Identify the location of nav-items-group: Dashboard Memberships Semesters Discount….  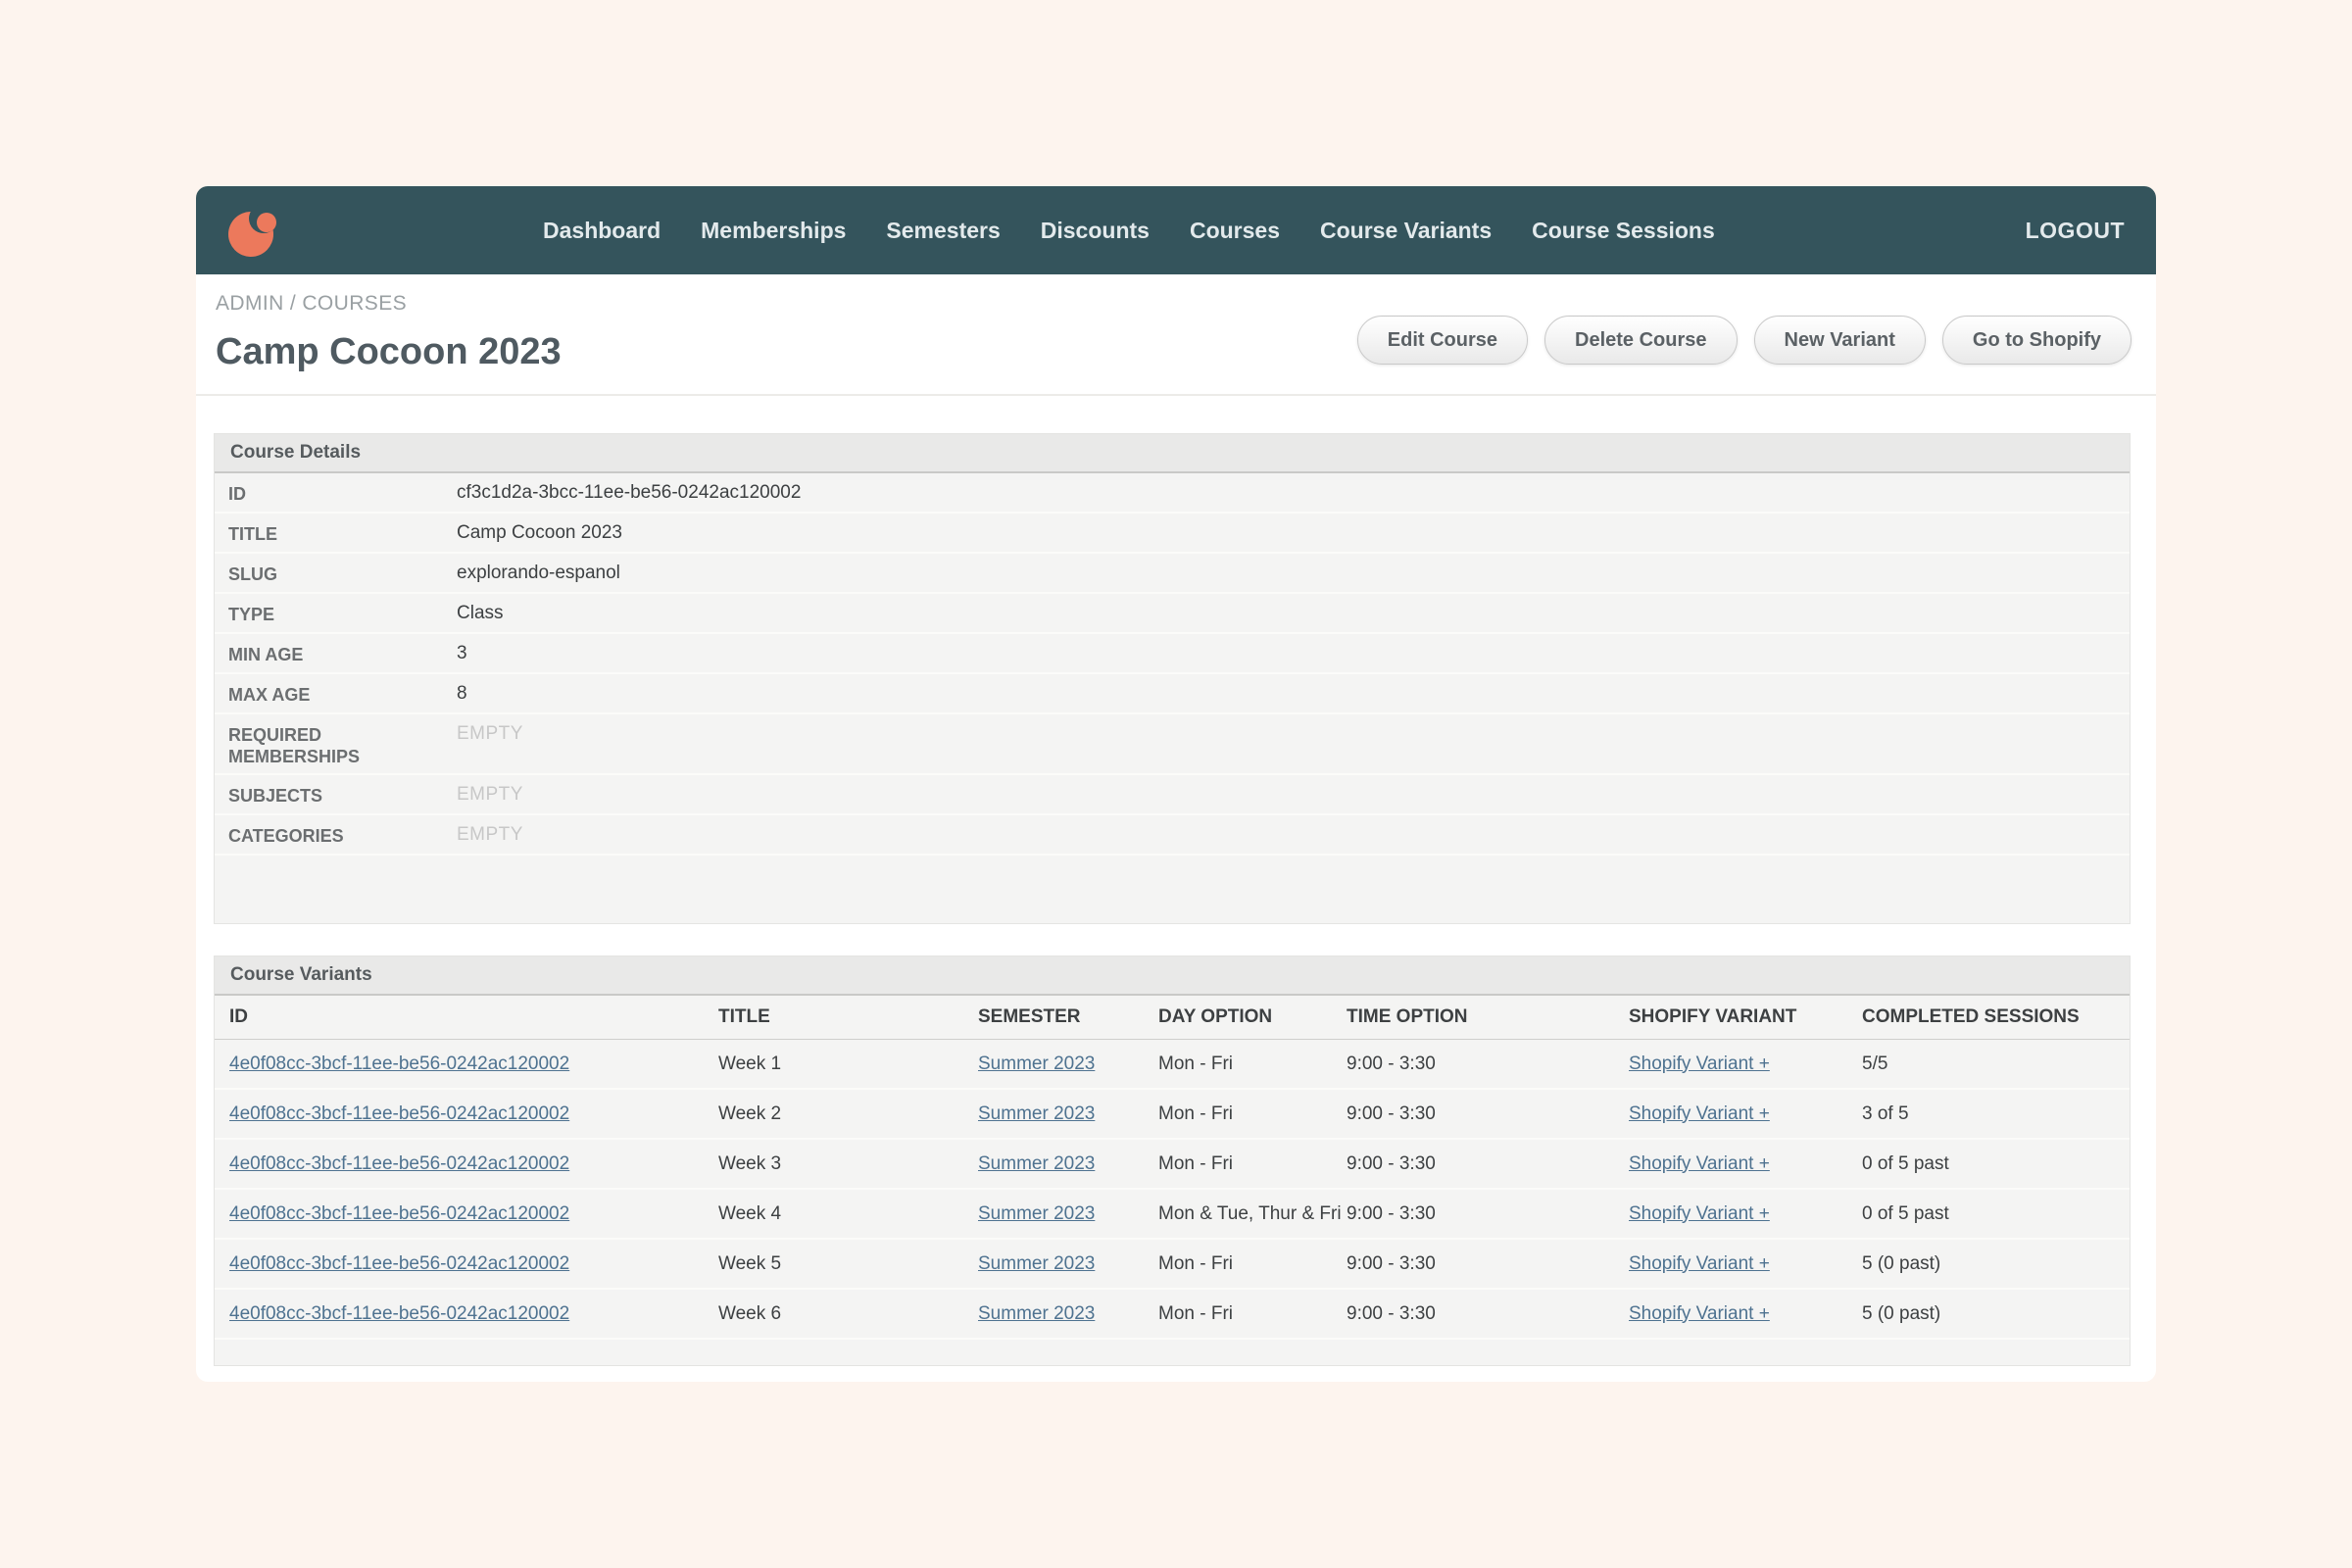
(1129, 231).